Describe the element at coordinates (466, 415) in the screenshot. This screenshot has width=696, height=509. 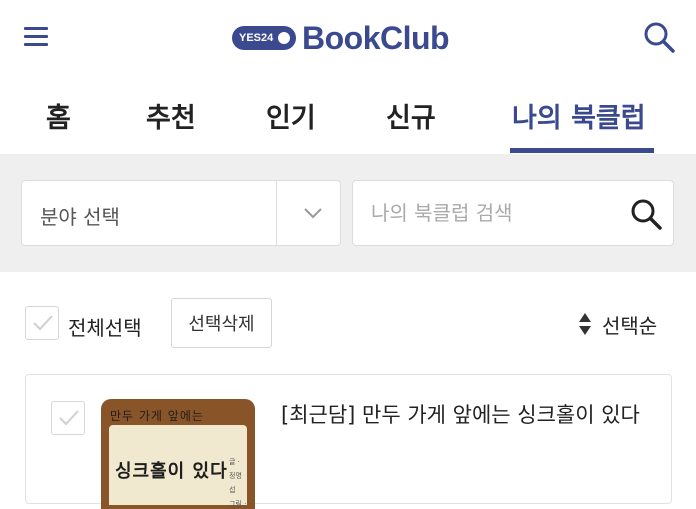
I see `book-title: [최근담] 만두 가게 앞에는 싱크홀이 있다` at that location.